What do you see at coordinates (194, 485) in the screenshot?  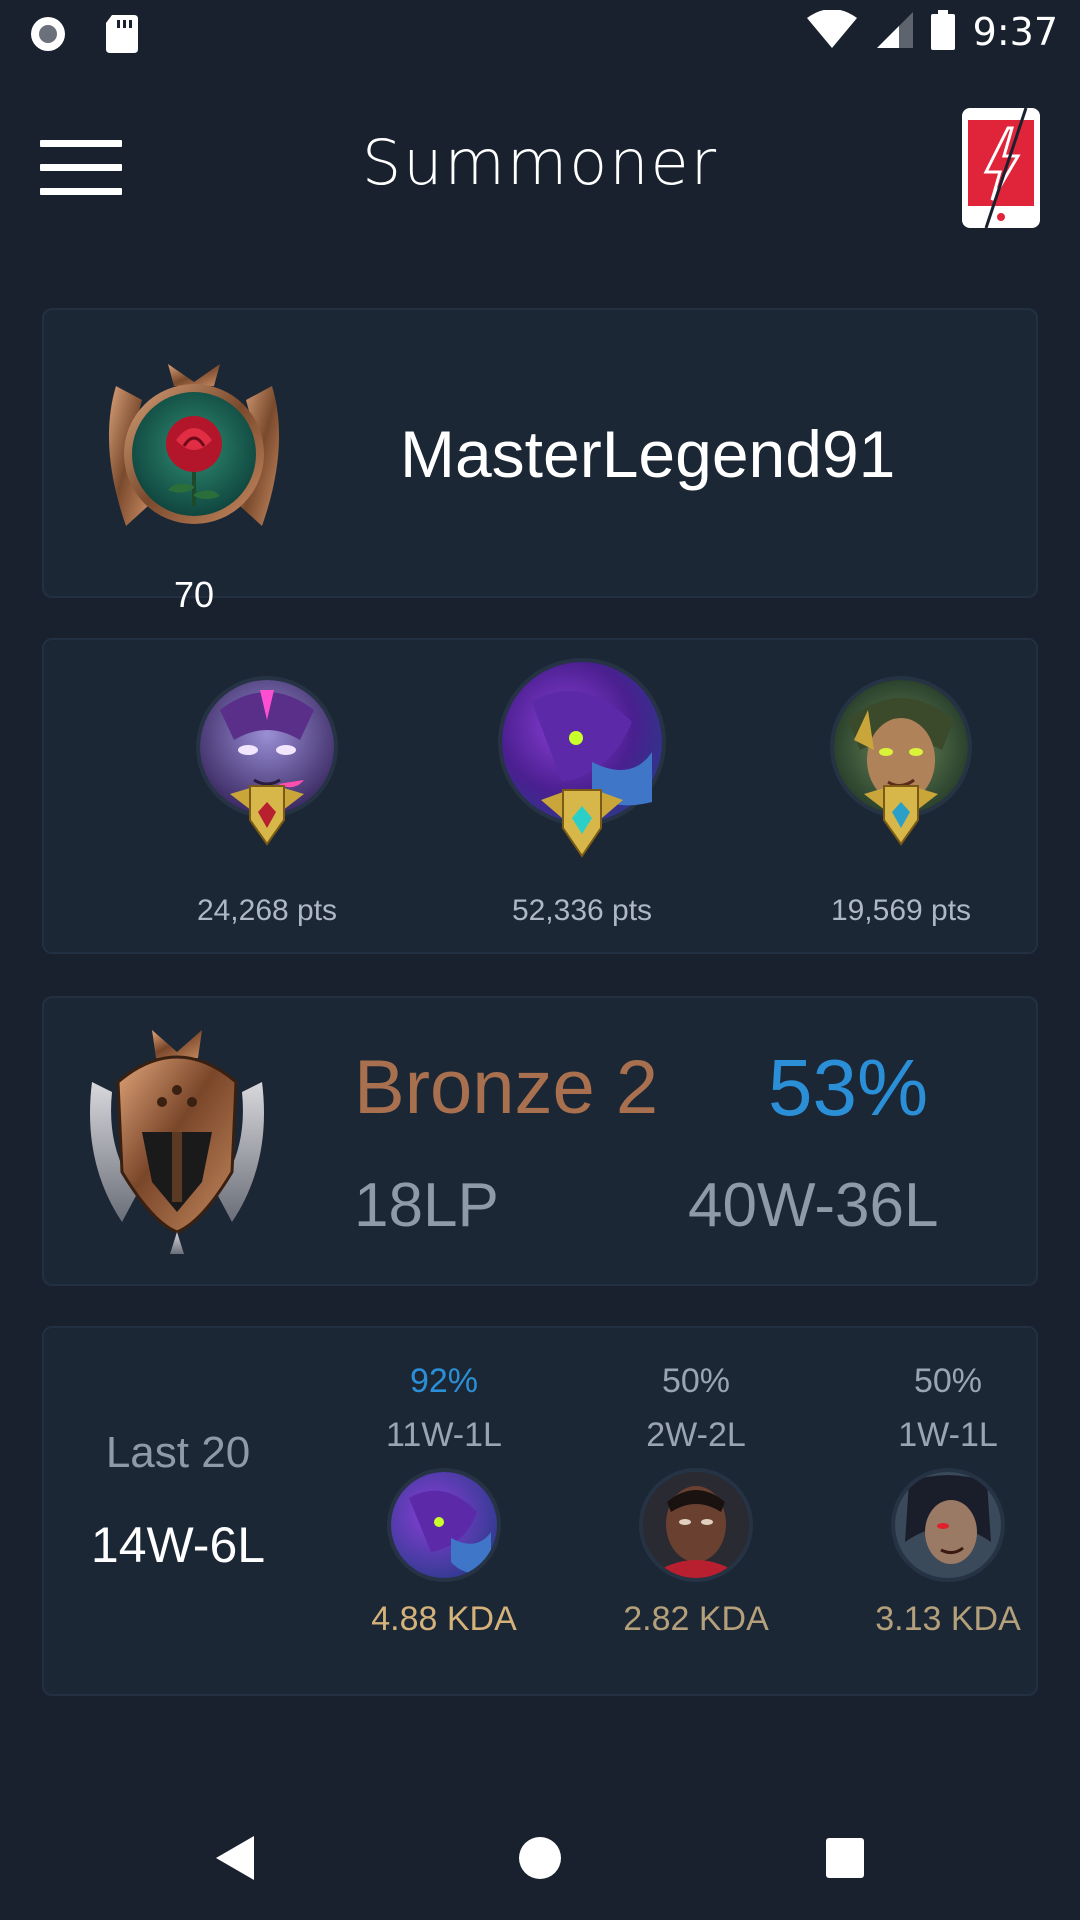 I see `rose-profile-icon: 70` at bounding box center [194, 485].